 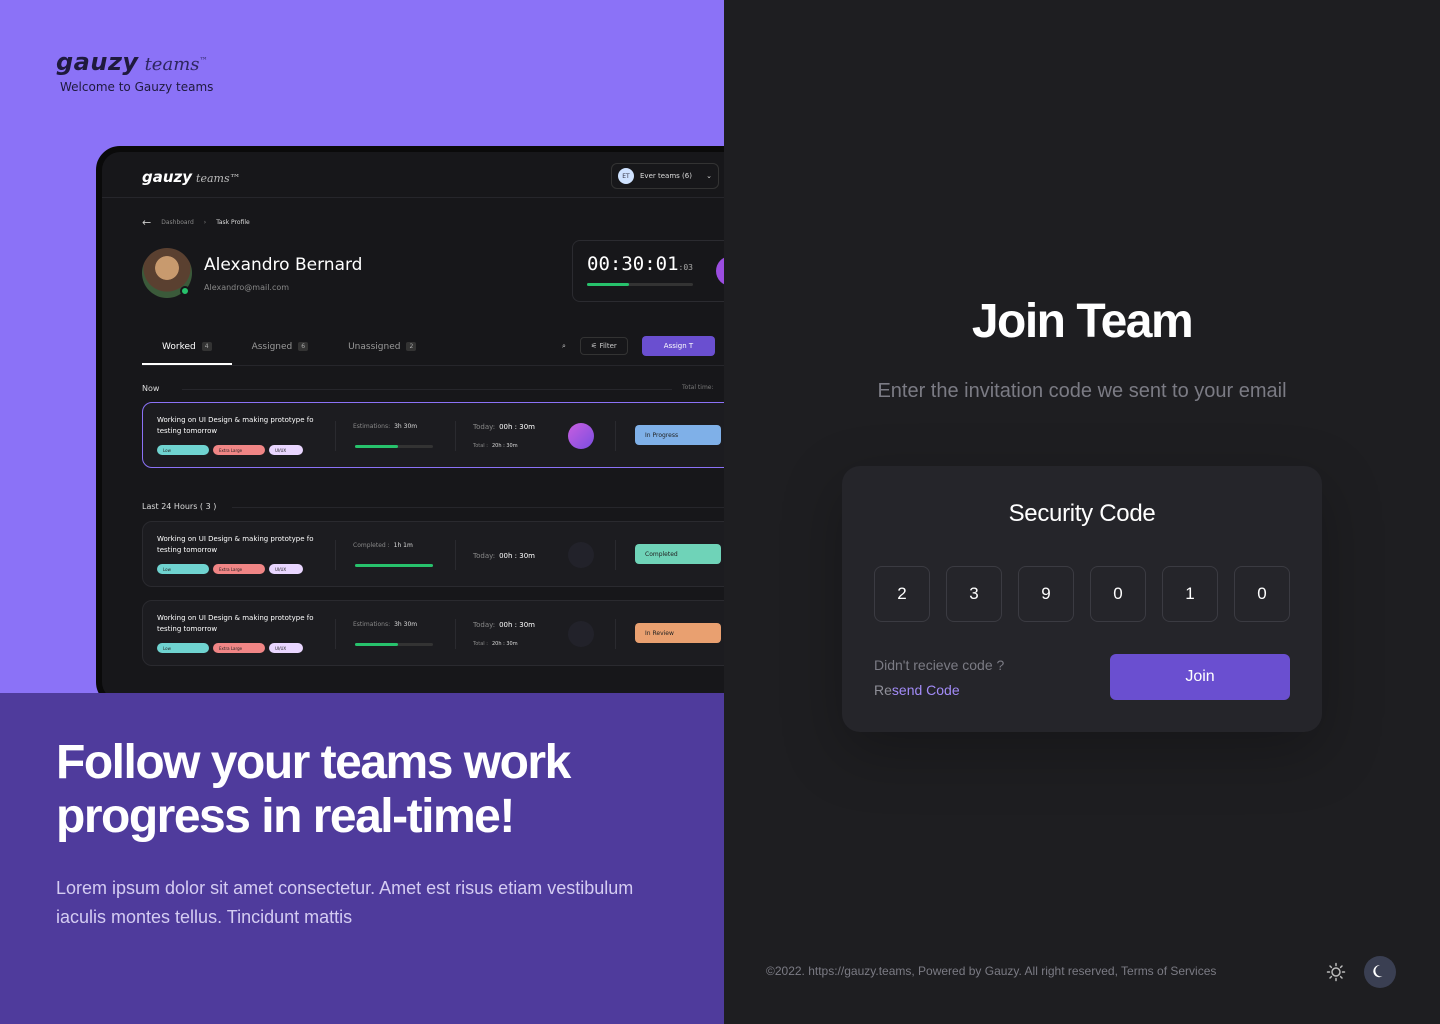 What do you see at coordinates (151, 388) in the screenshot?
I see `section-now: Now` at bounding box center [151, 388].